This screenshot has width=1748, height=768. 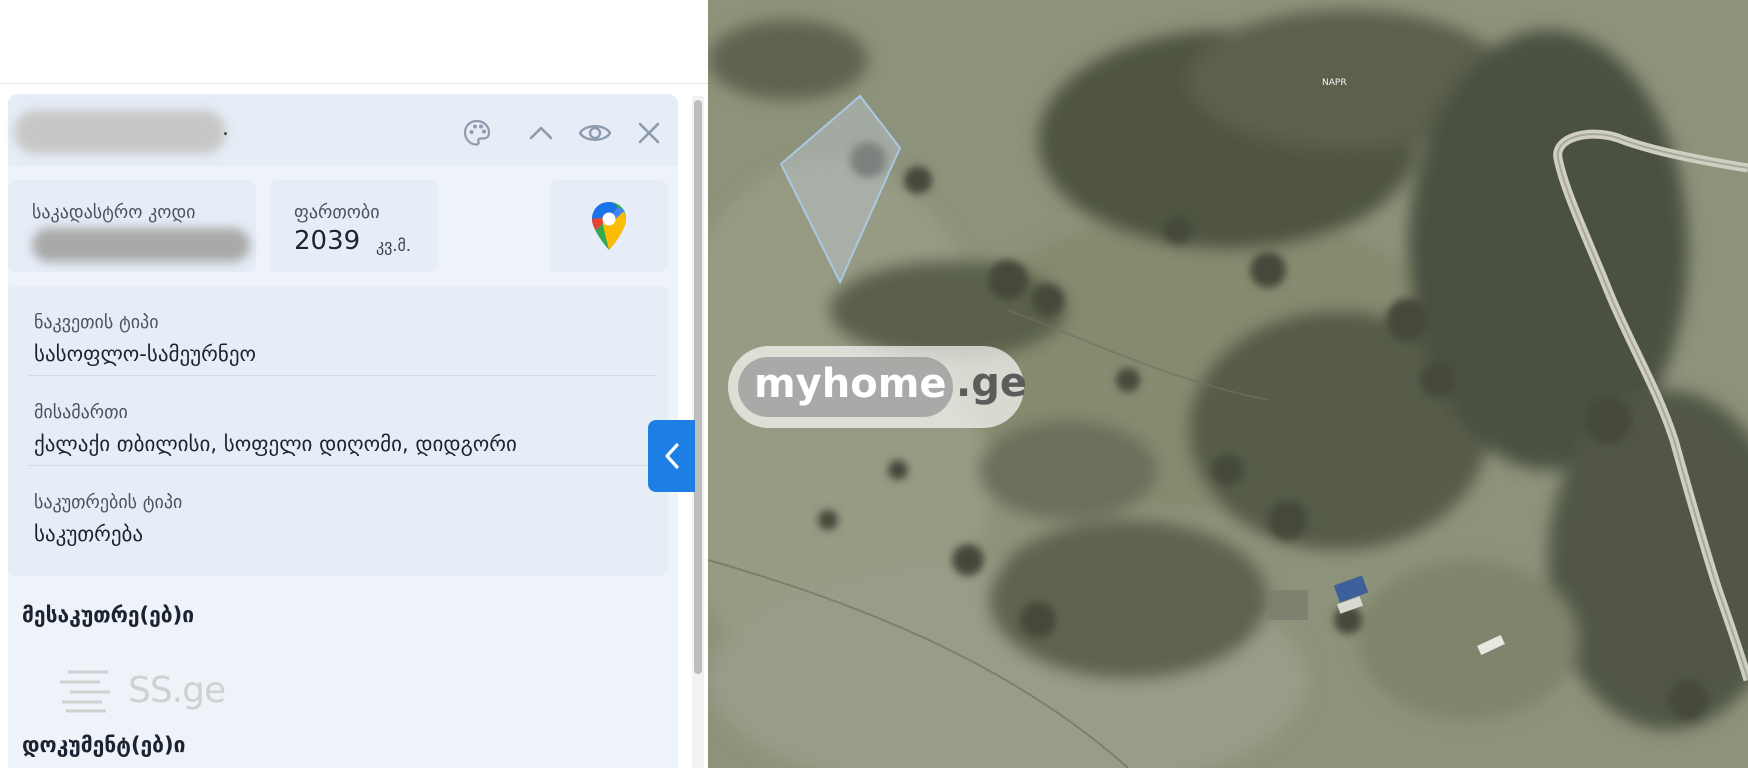 What do you see at coordinates (477, 133) in the screenshot?
I see `palette-icon` at bounding box center [477, 133].